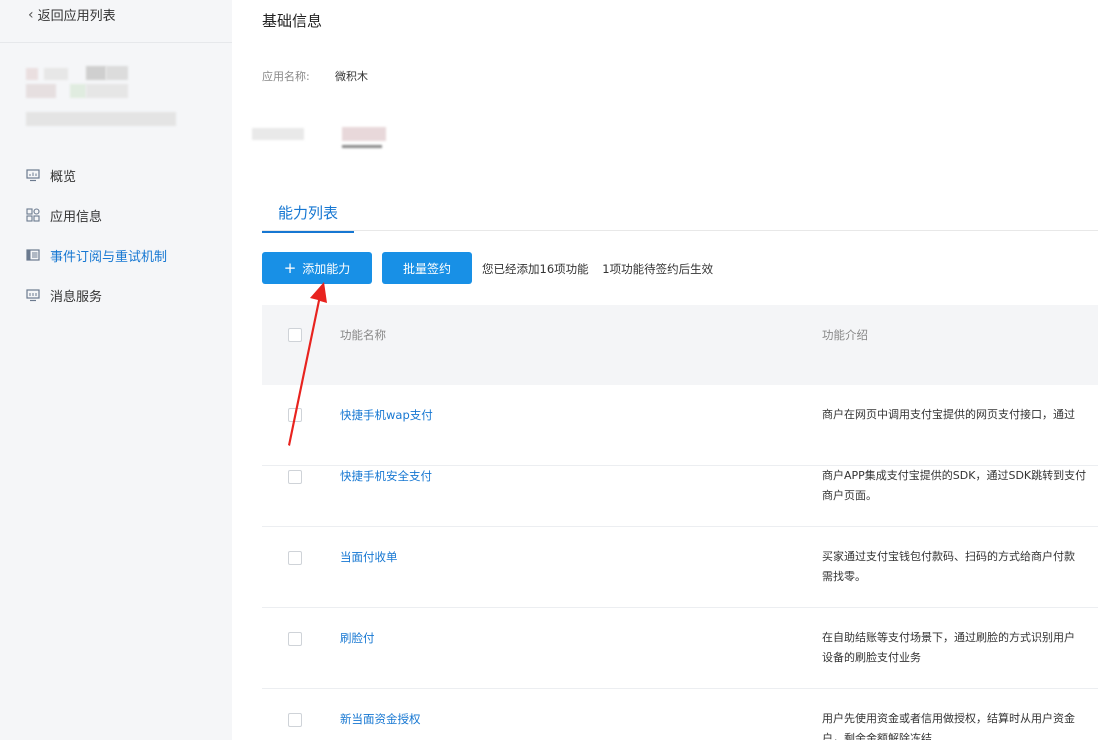 The image size is (1098, 740). What do you see at coordinates (109, 257) in the screenshot?
I see `sidebar-item-label: 事件订阅与重试机制` at bounding box center [109, 257].